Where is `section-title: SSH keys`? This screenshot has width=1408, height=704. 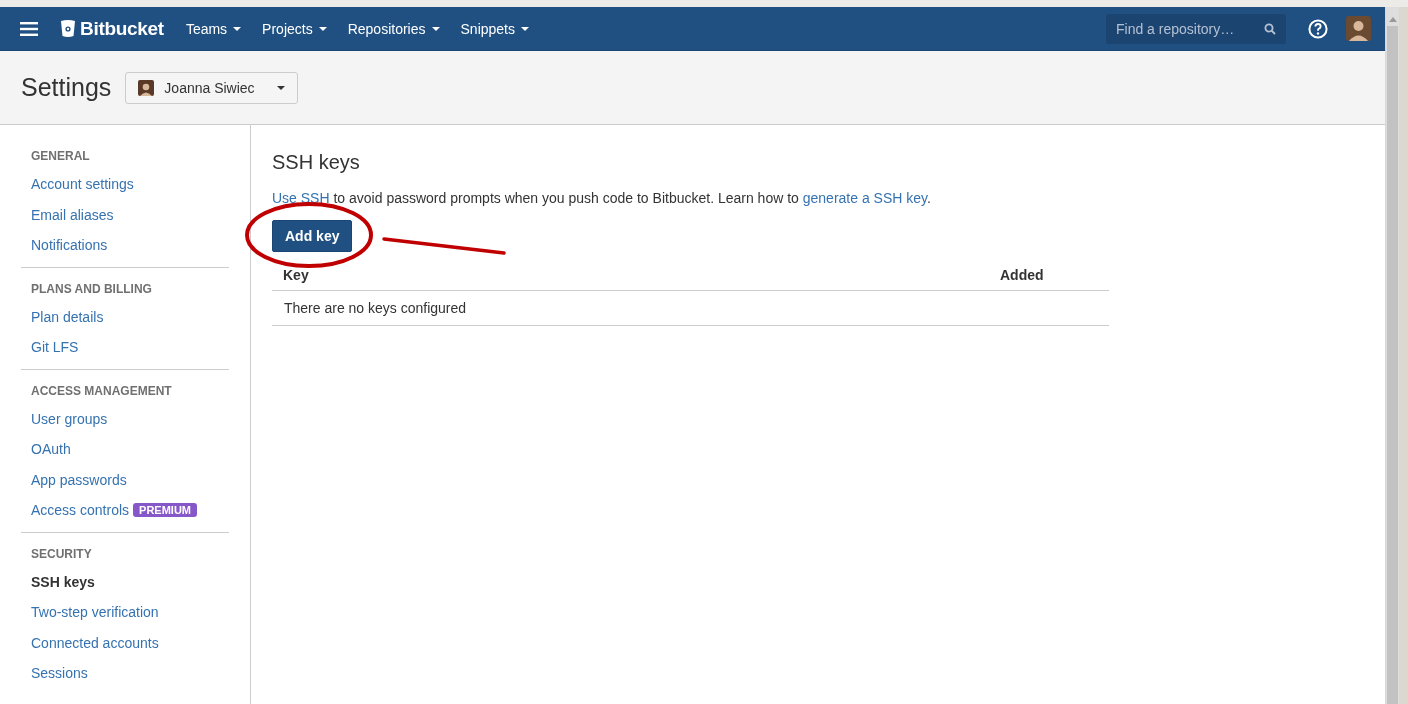 section-title: SSH keys is located at coordinates (316, 162).